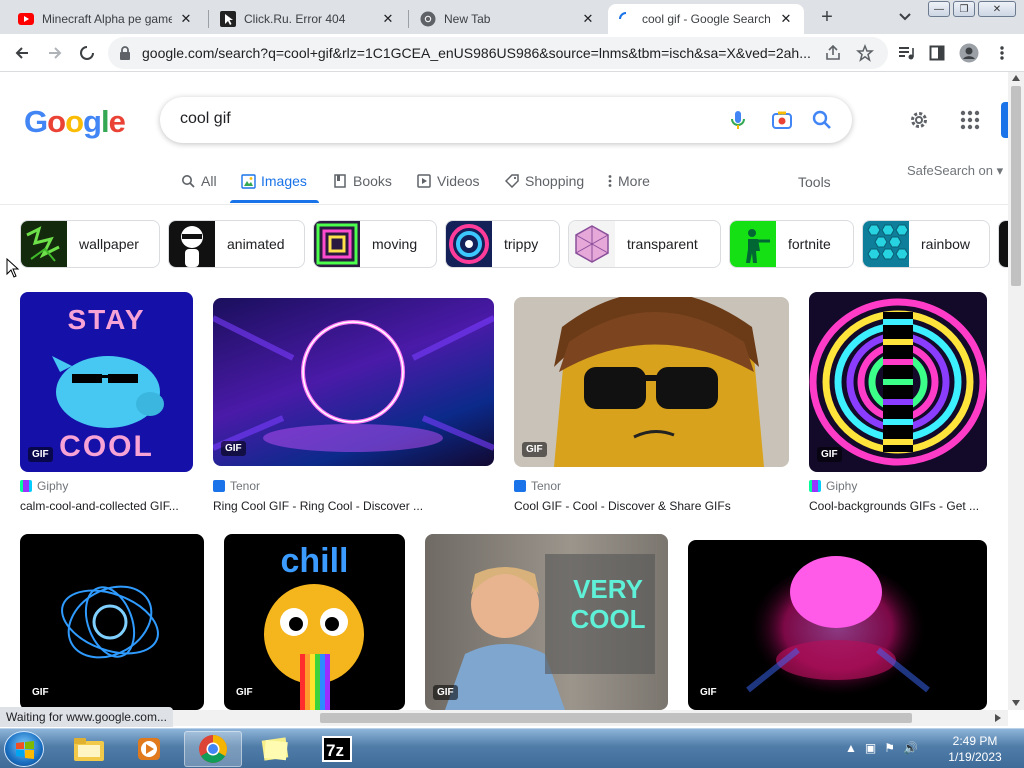 Image resolution: width=1024 pixels, height=768 pixels. What do you see at coordinates (997, 9) in the screenshot?
I see `close-window-icon: ✕` at bounding box center [997, 9].